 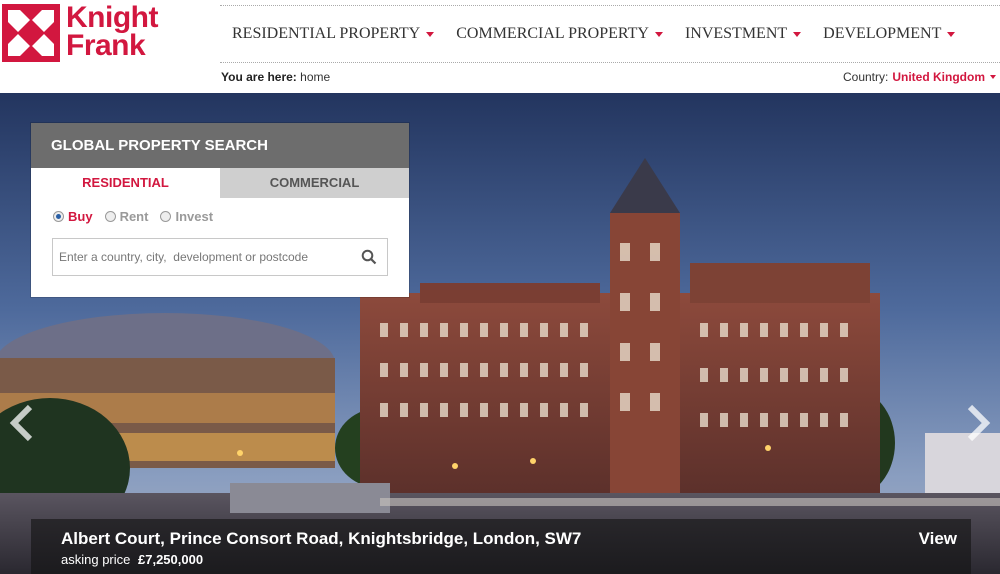 I want to click on breadcrumb: You are here: home, so click(x=275, y=77).